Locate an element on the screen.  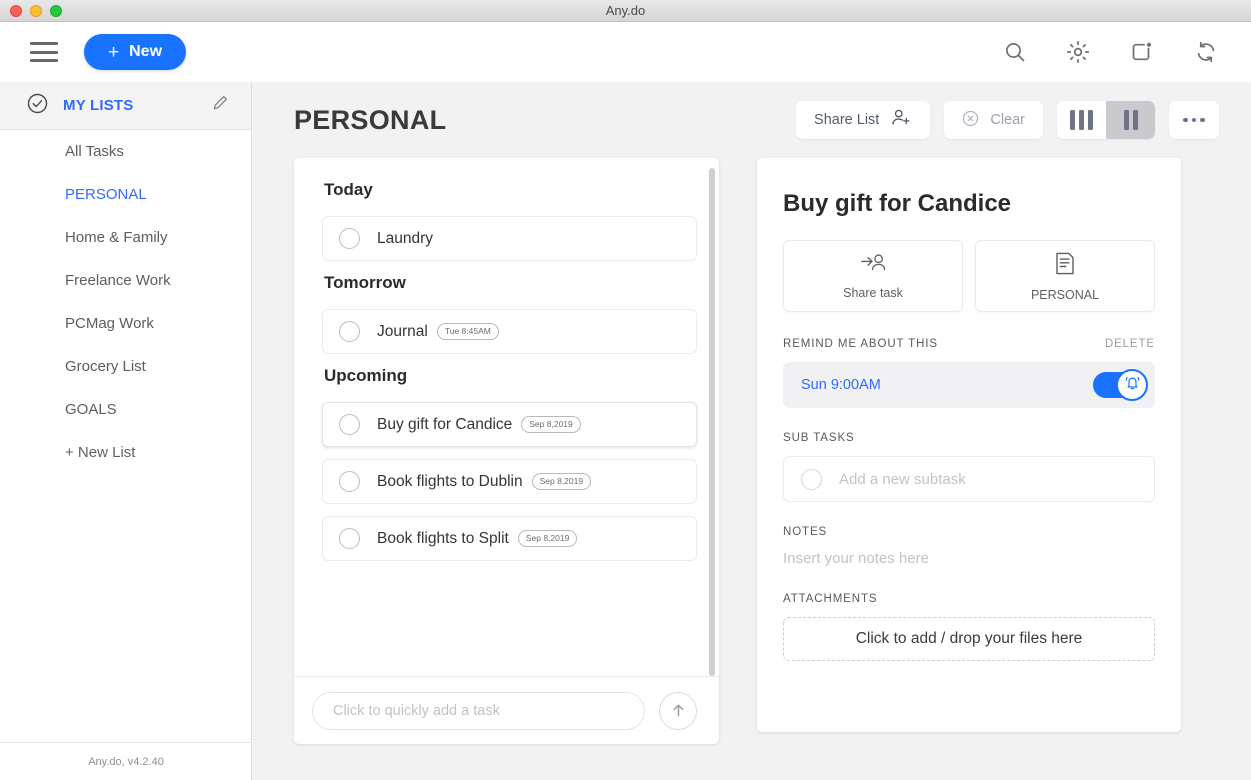
reminder-toggle-switch is located at coordinates (1120, 385).